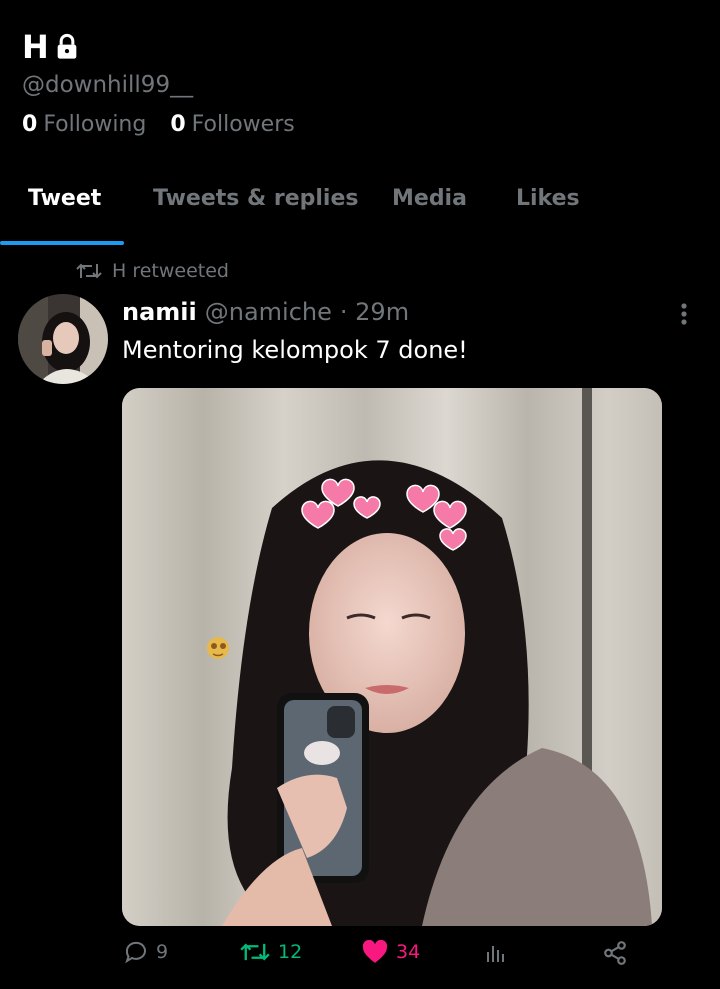 This screenshot has height=989, width=720. I want to click on more-icon, so click(684, 314).